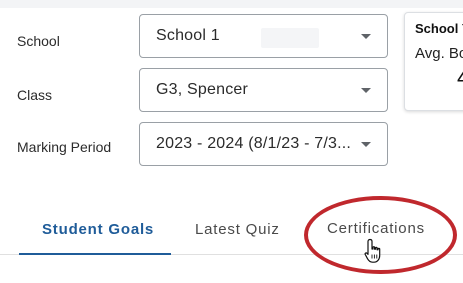 This screenshot has width=463, height=283. What do you see at coordinates (237, 229) in the screenshot?
I see `tab-latest-quiz: Latest Quiz` at bounding box center [237, 229].